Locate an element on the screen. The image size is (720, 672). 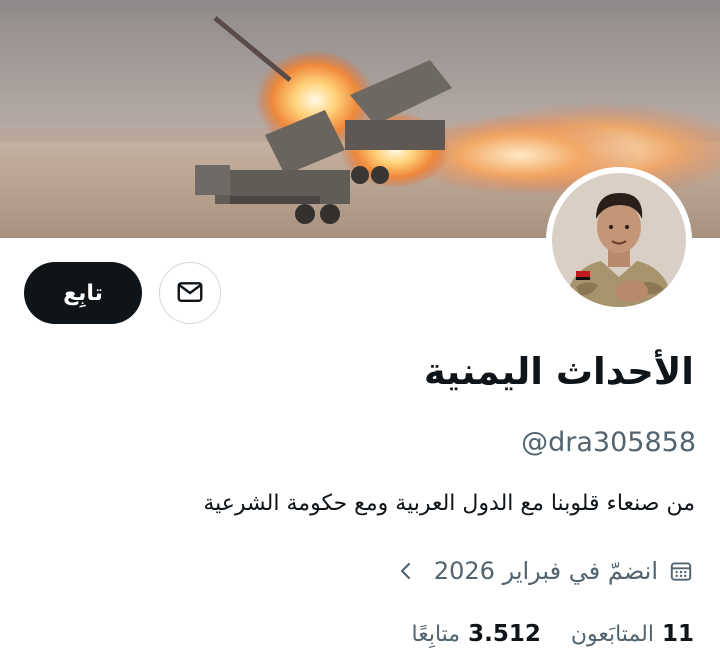
message-button is located at coordinates (190, 293).